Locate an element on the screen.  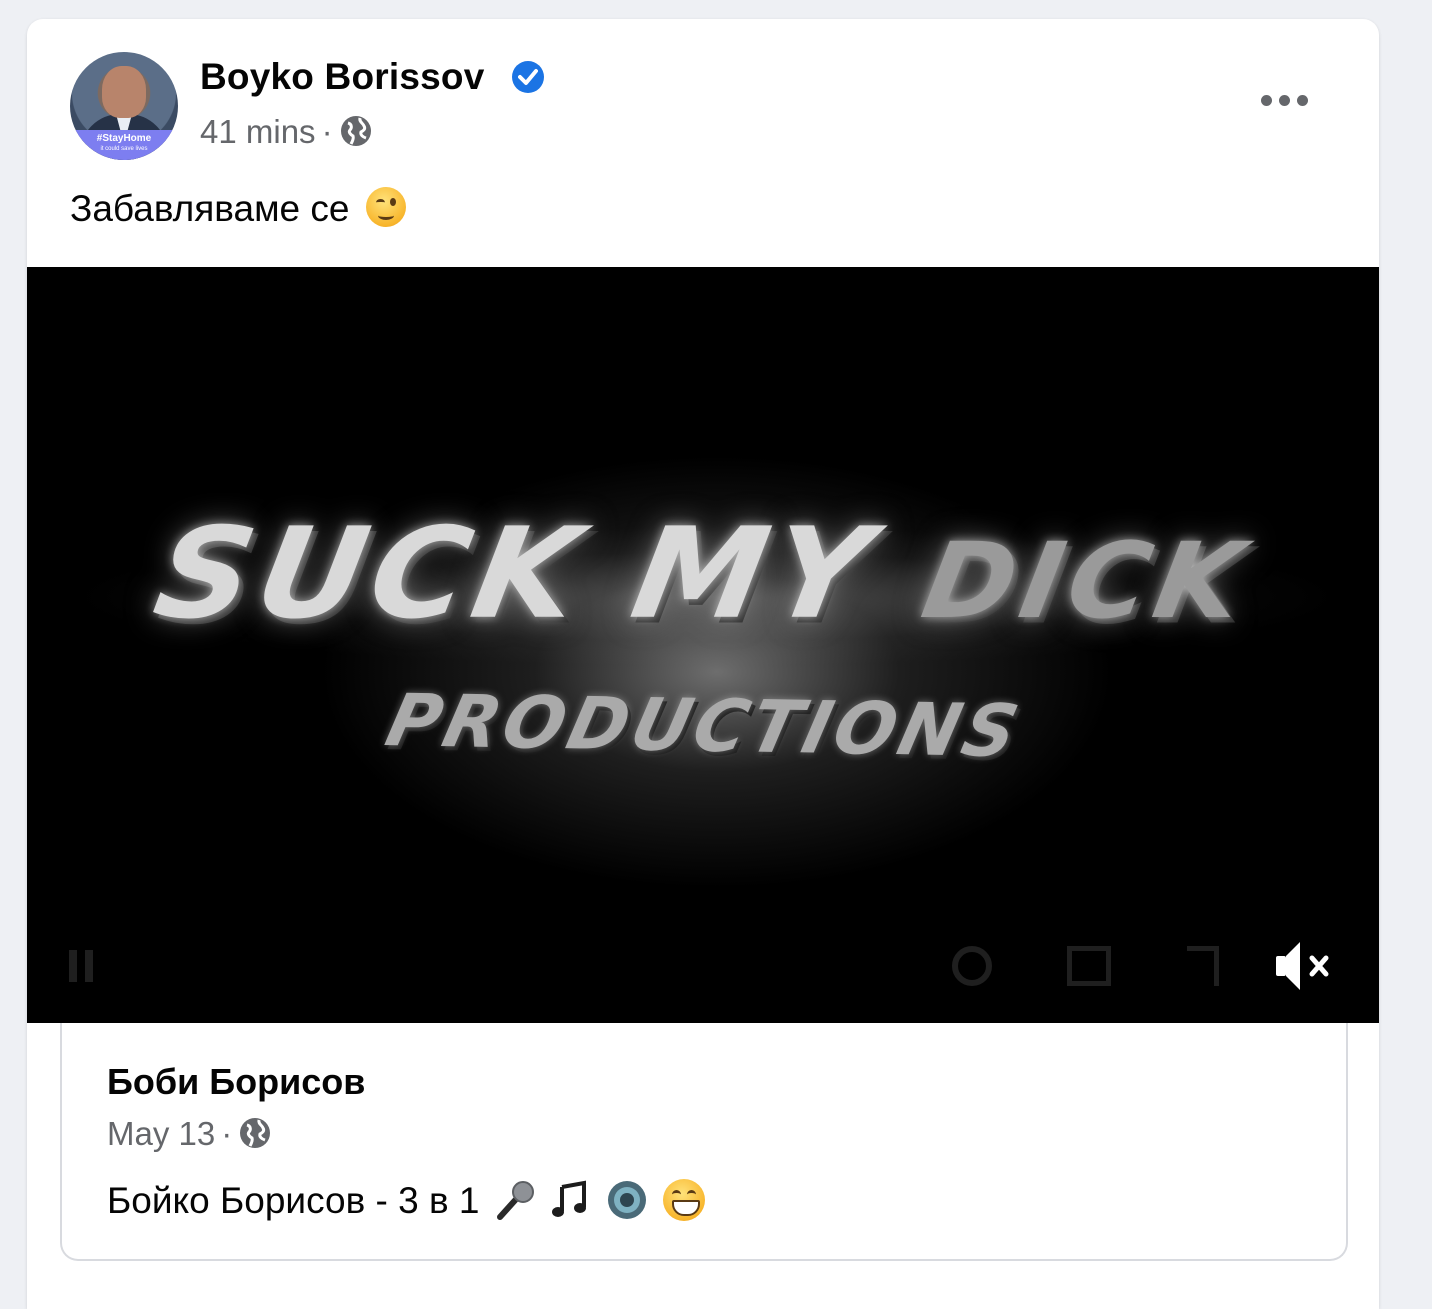
shared-post-meta: May 13 · is located at coordinates (189, 1136).